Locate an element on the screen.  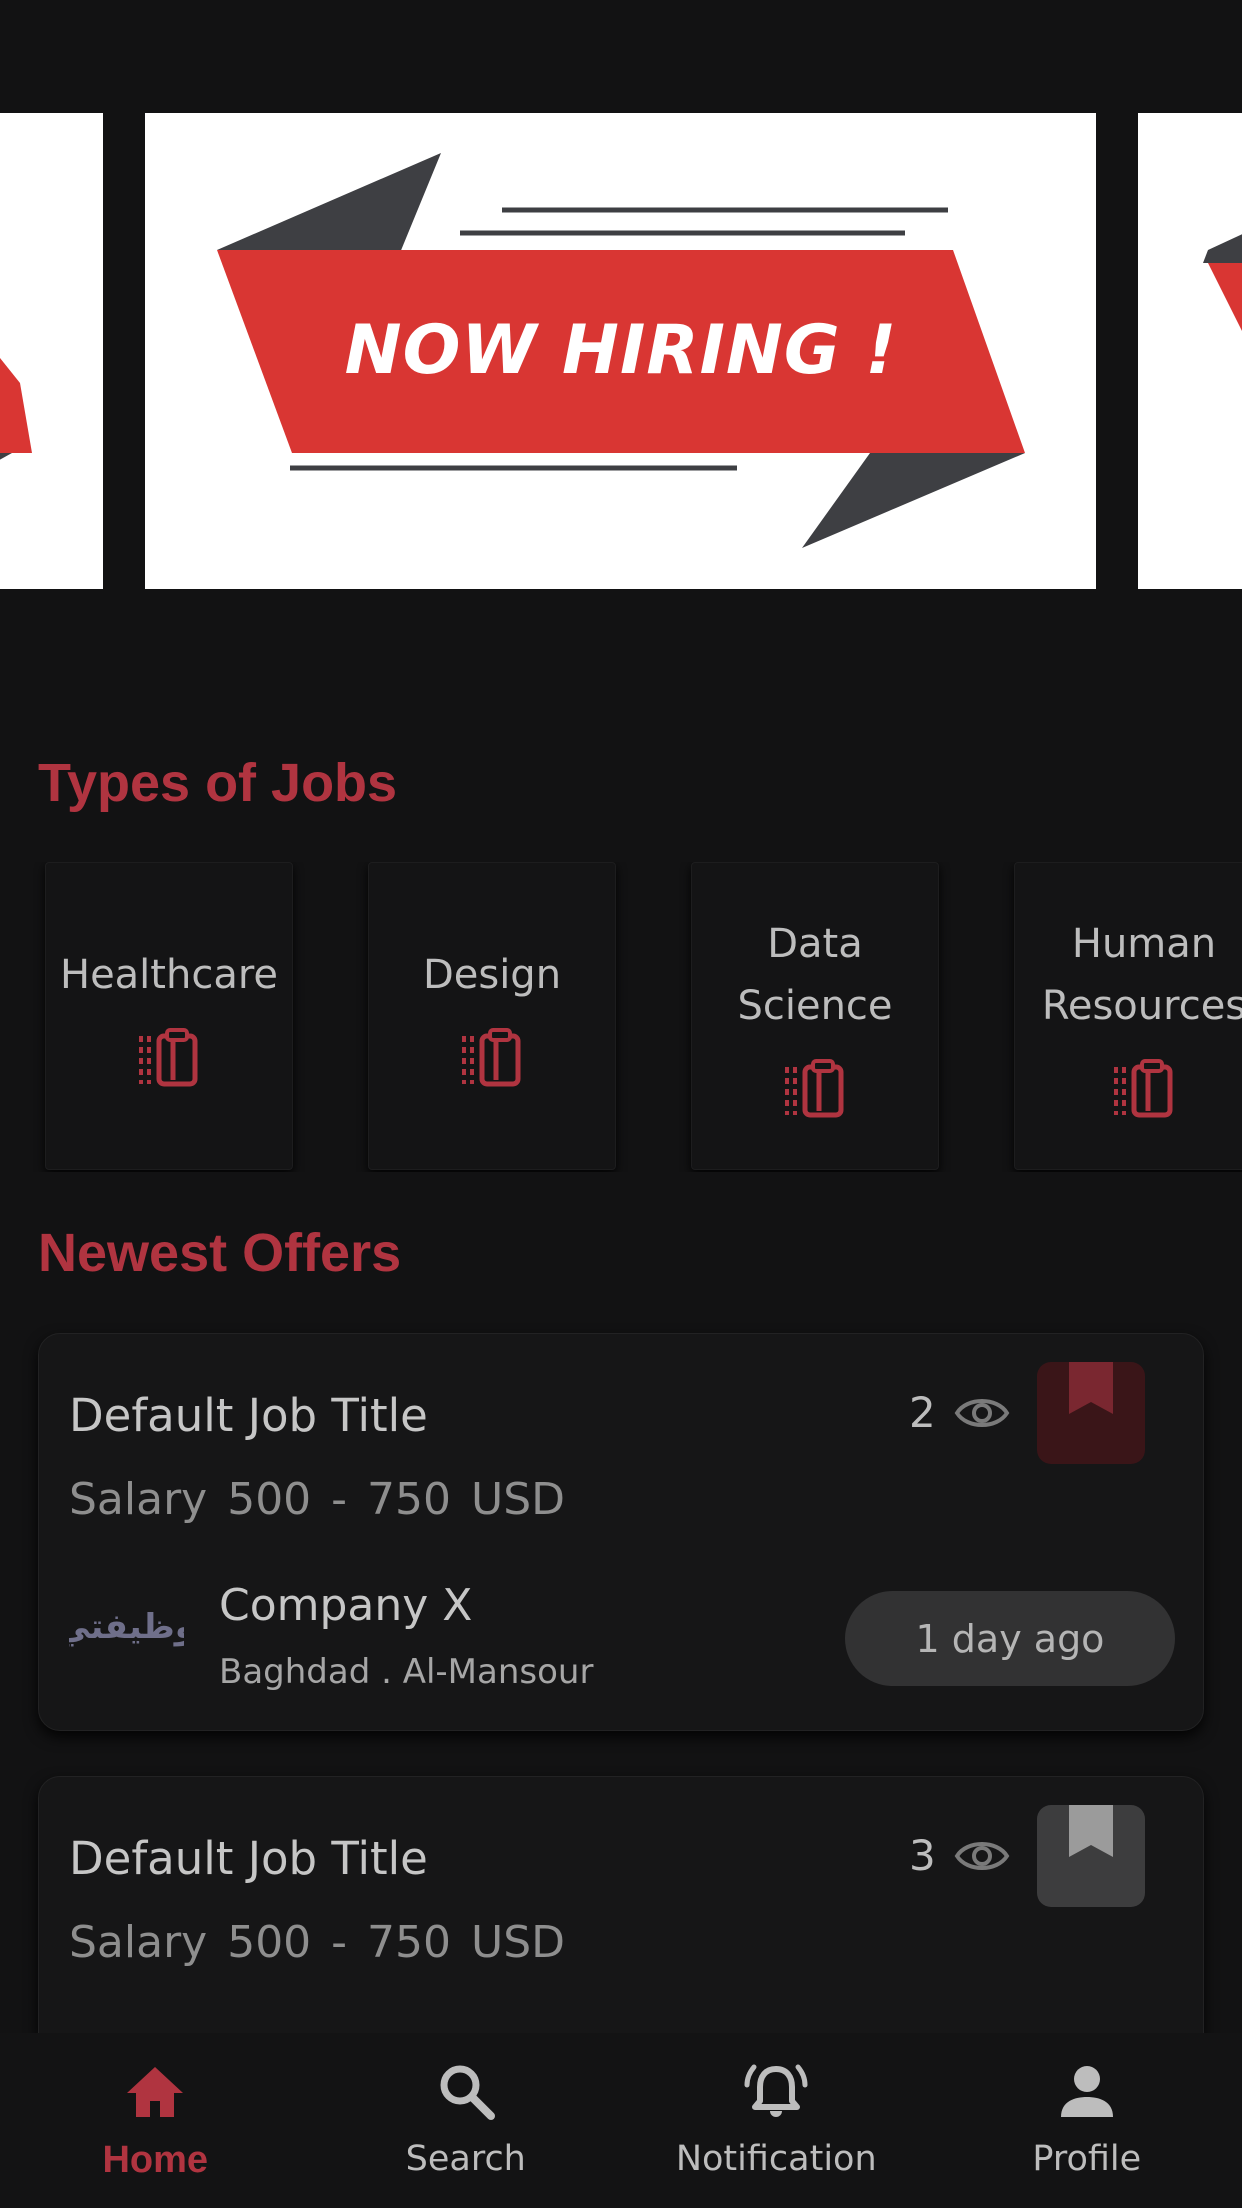
search-icon is located at coordinates (467, 2092).